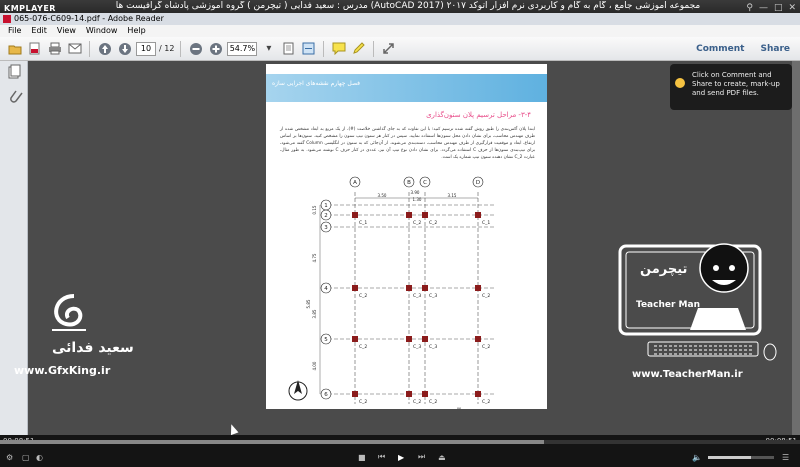 The image size is (800, 467). Describe the element at coordinates (272, 442) in the screenshot. I see `seek-progress` at that location.